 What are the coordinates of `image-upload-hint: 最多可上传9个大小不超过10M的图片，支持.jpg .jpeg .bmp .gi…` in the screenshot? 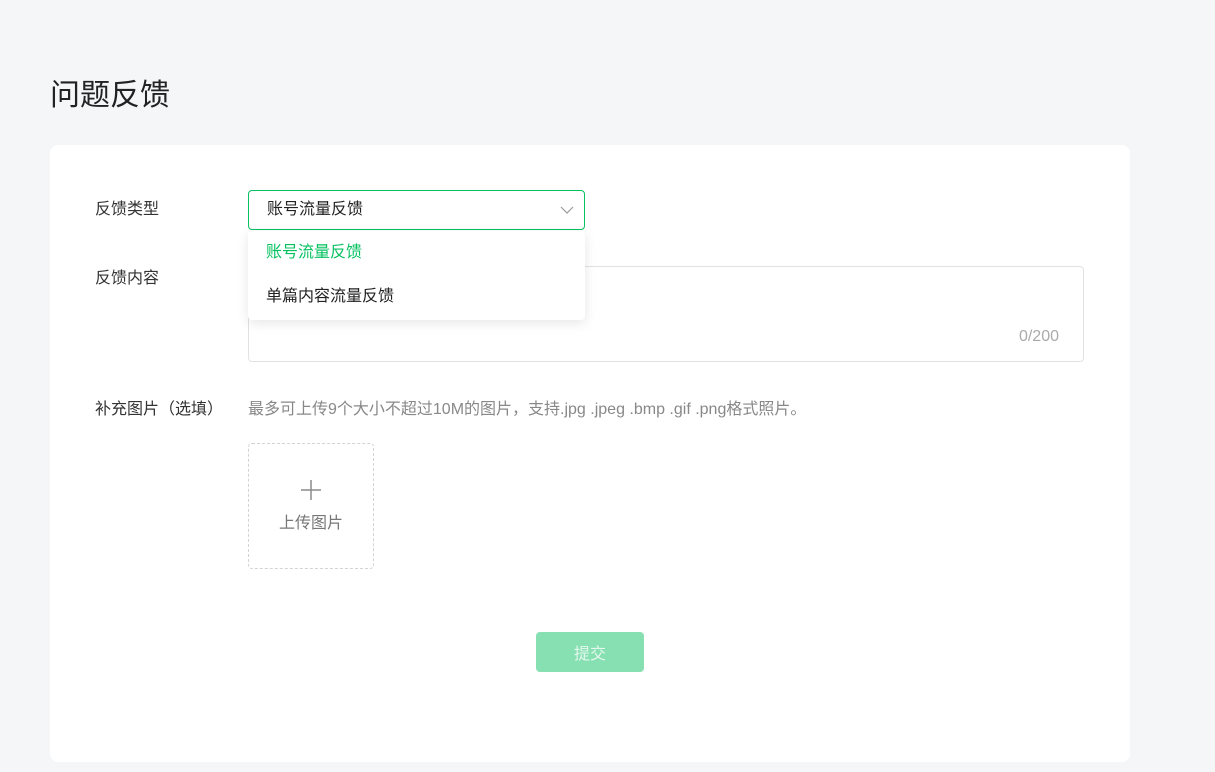 It's located at (527, 409).